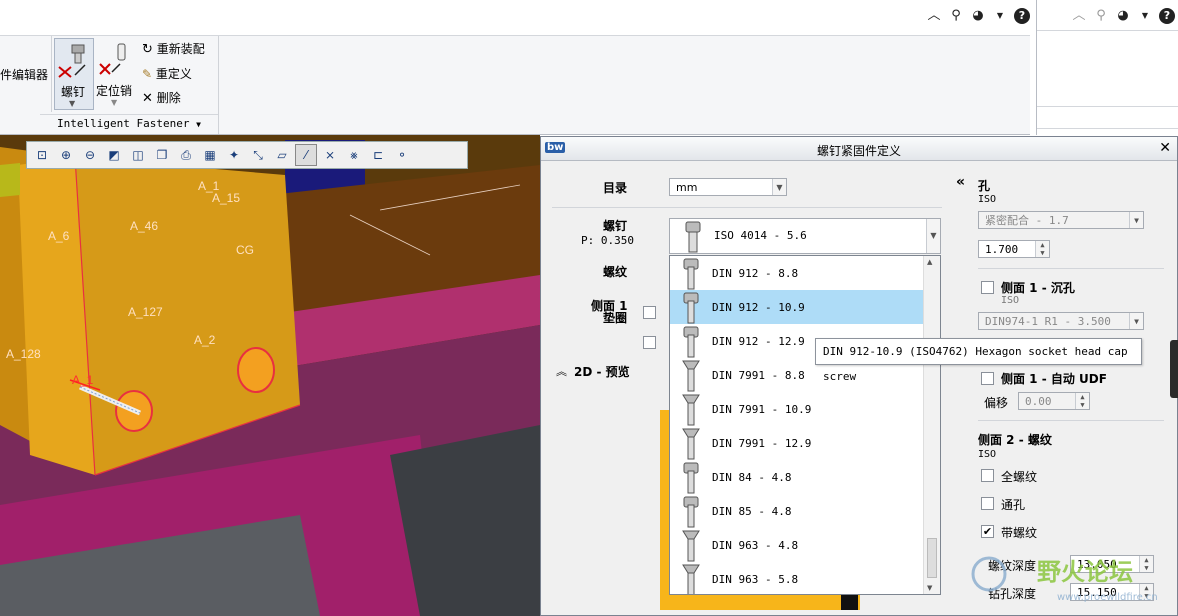 This screenshot has width=1178, height=616. Describe the element at coordinates (797, 511) in the screenshot. I see `screw-option: DIN 85 - 4.8` at that location.